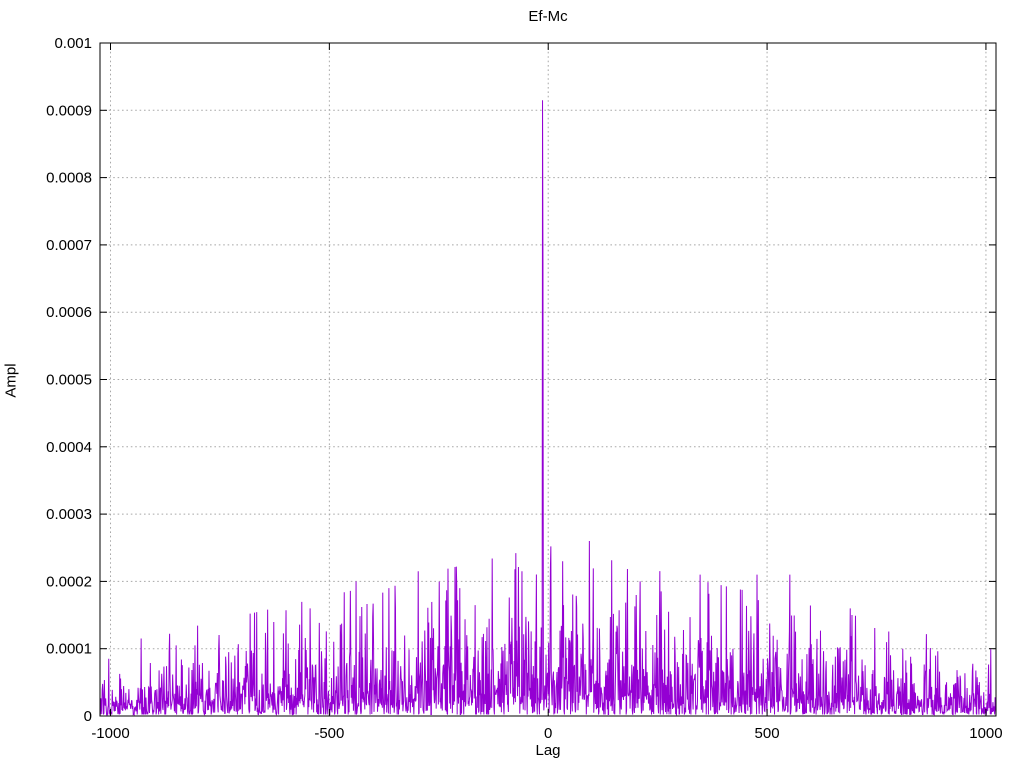 This screenshot has width=1024, height=768. I want to click on y-tick-label: 0.0005, so click(69, 380).